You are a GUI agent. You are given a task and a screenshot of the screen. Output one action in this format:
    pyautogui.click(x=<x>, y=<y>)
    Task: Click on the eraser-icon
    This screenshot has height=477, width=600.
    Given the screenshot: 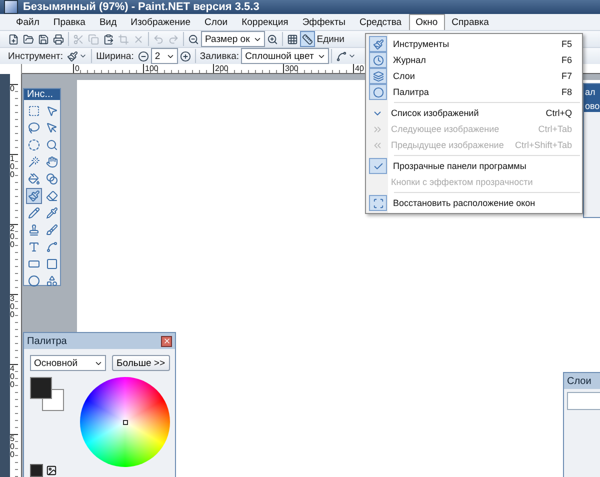 What is the action you would take?
    pyautogui.click(x=52, y=196)
    